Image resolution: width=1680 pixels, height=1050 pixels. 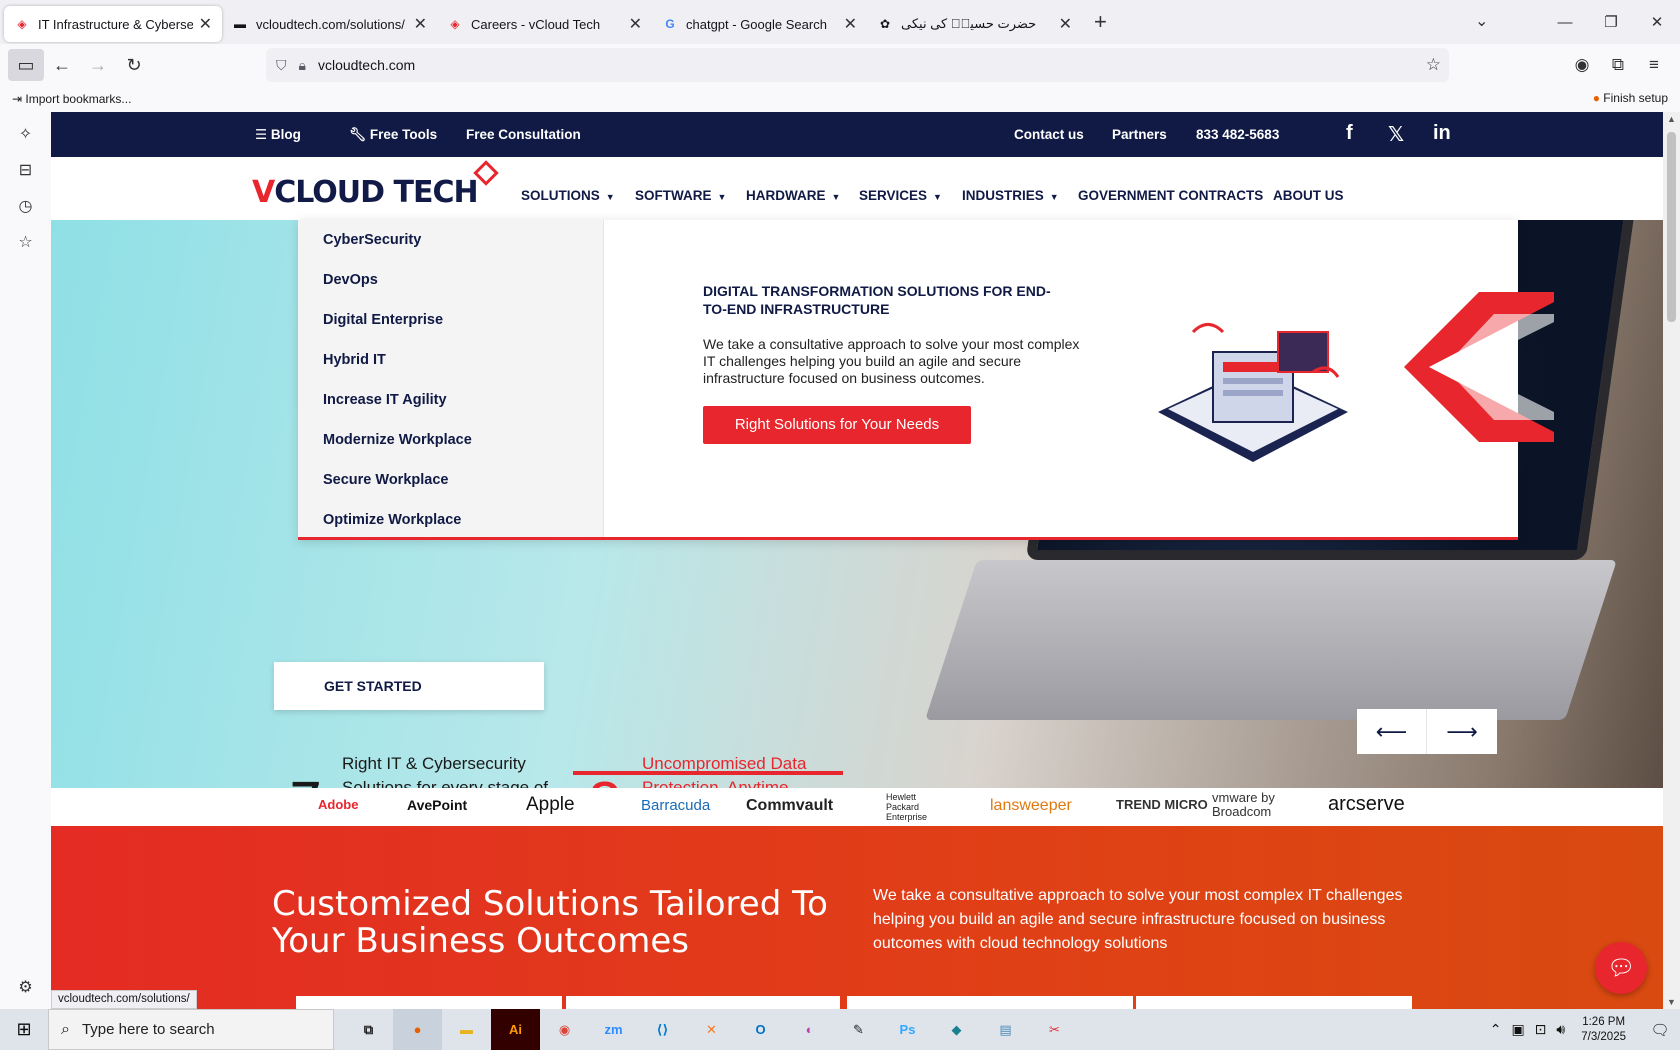 I want to click on finish-setup-button: ● Finish setup, so click(x=1630, y=98).